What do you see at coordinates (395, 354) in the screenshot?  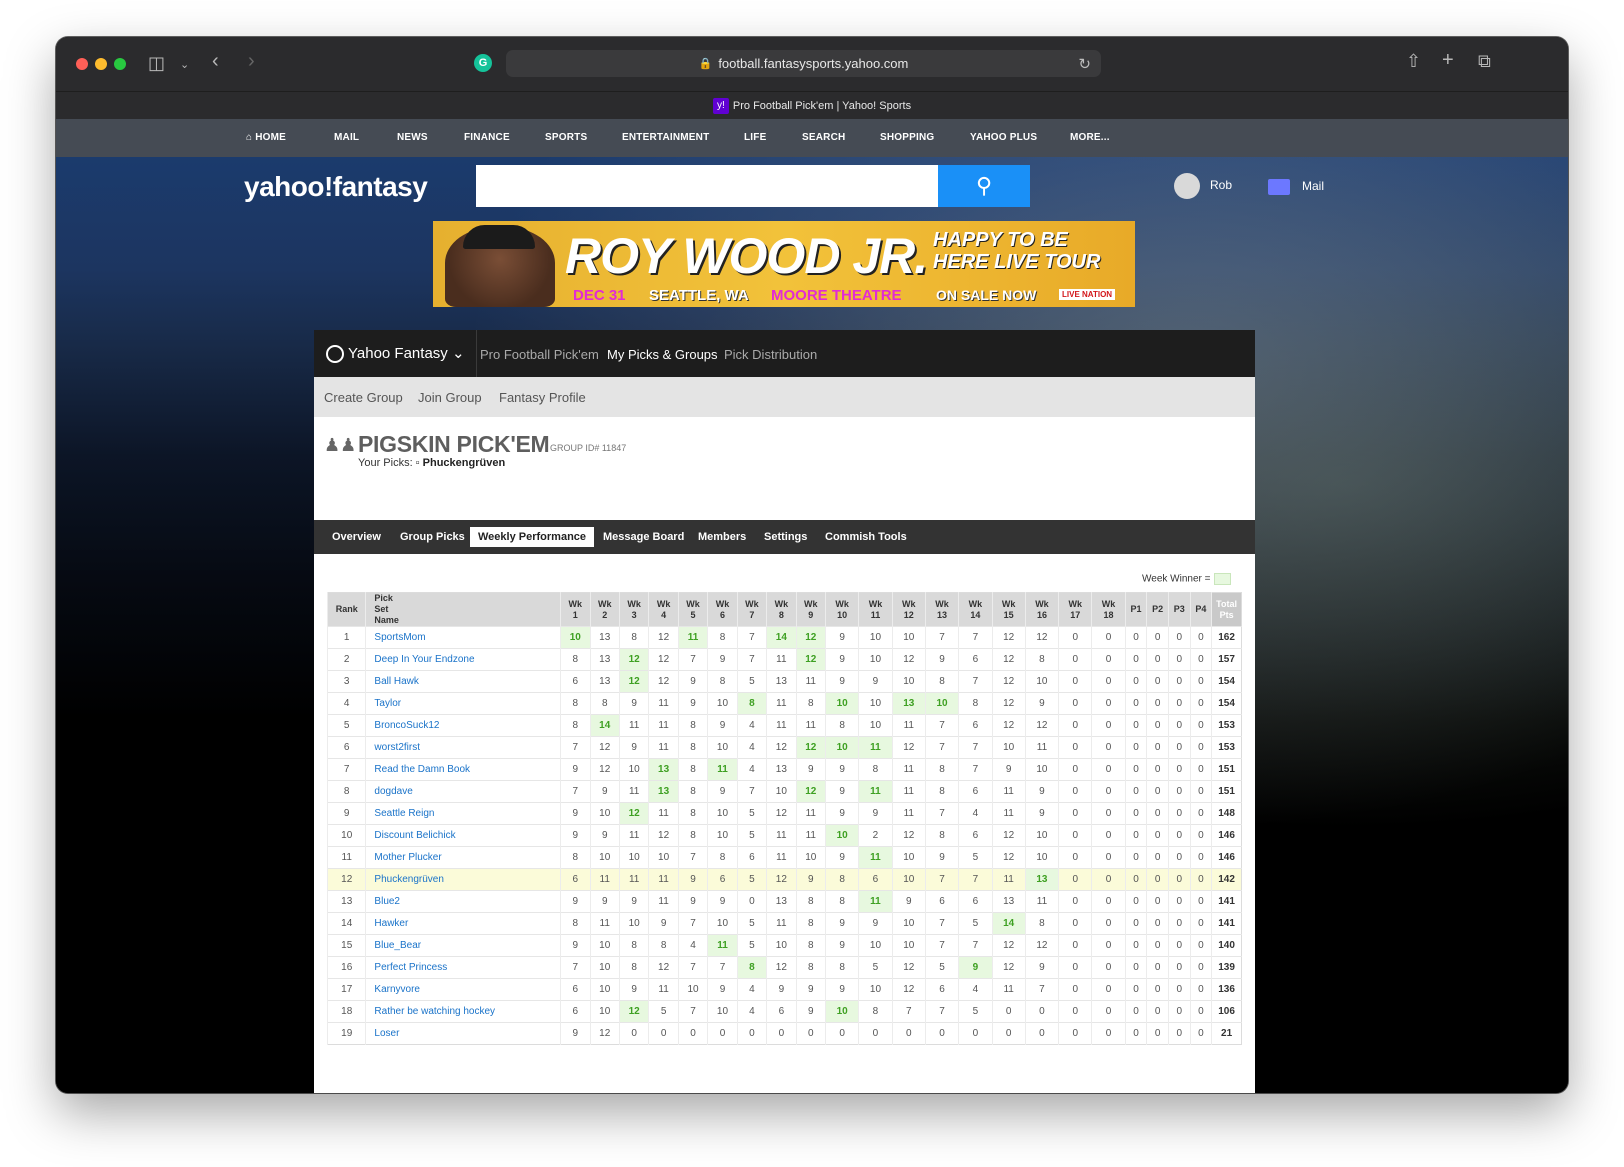 I see `yahoo-fantasy-menu: Yahoo Fantasy ⌄` at bounding box center [395, 354].